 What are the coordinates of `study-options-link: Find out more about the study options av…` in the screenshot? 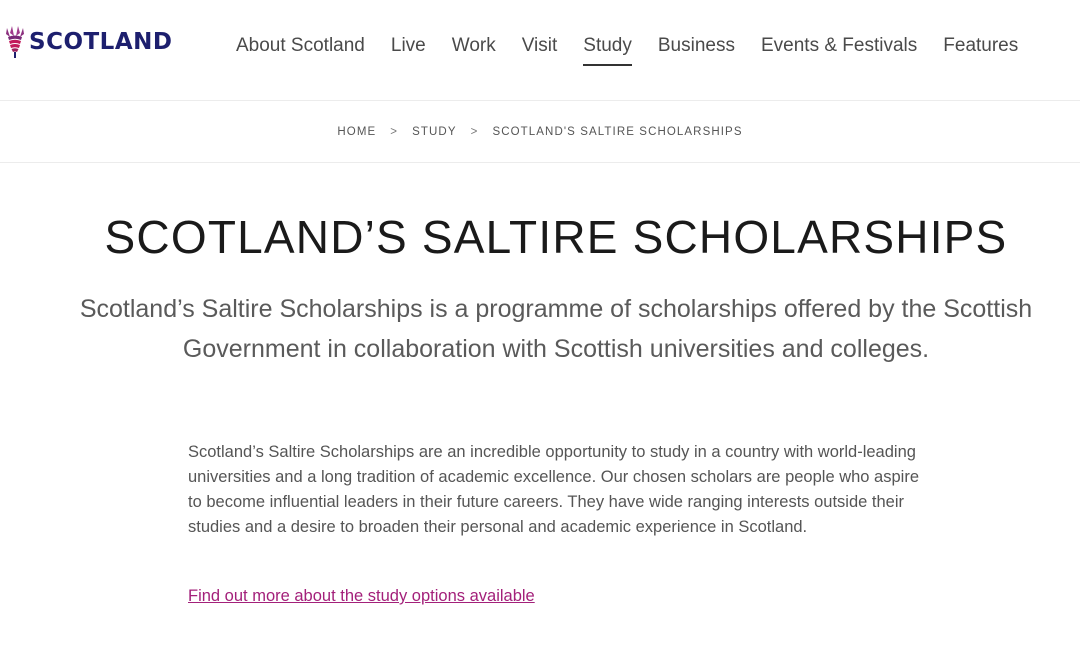 It's located at (361, 596).